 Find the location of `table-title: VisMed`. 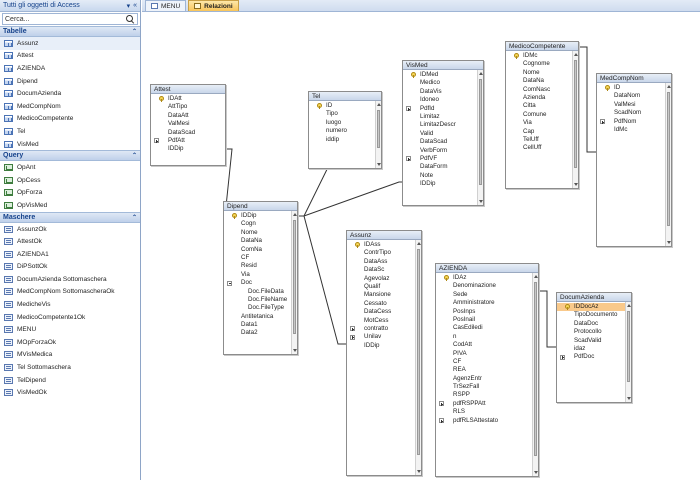

table-title: VisMed is located at coordinates (443, 65).